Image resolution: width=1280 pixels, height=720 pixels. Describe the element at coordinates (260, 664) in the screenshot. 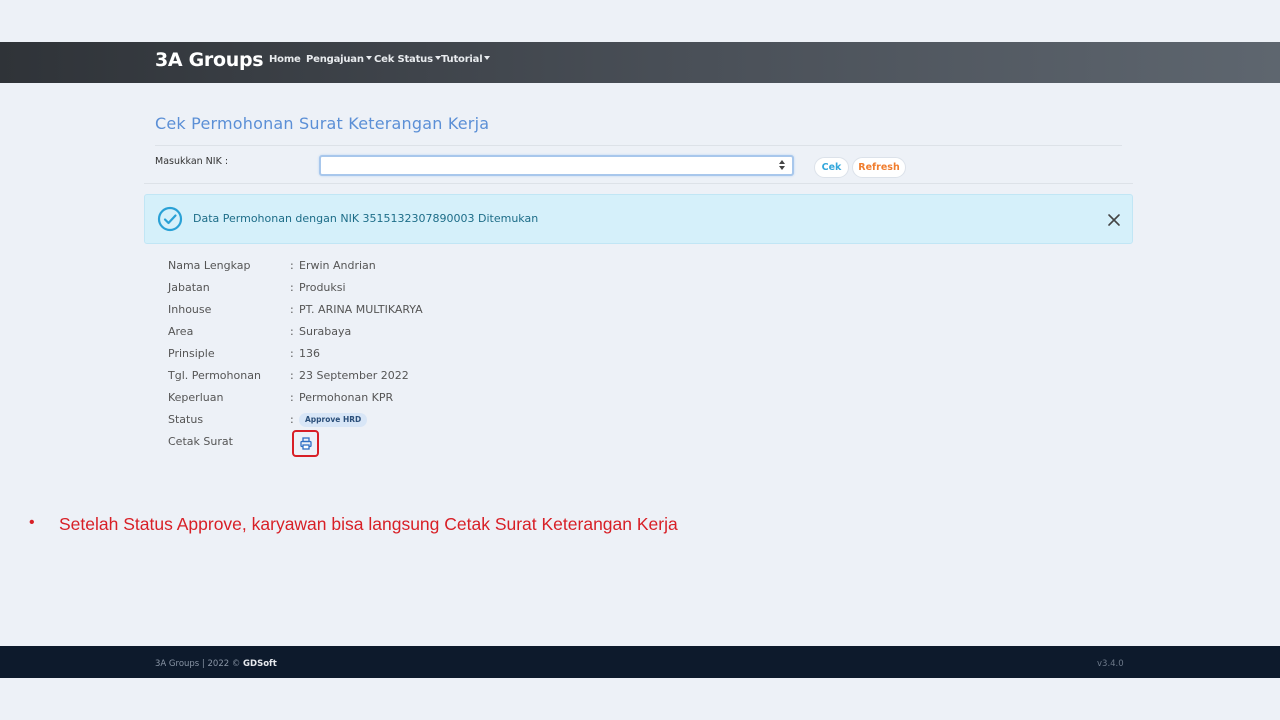

I see `company-link: GDSoft` at that location.